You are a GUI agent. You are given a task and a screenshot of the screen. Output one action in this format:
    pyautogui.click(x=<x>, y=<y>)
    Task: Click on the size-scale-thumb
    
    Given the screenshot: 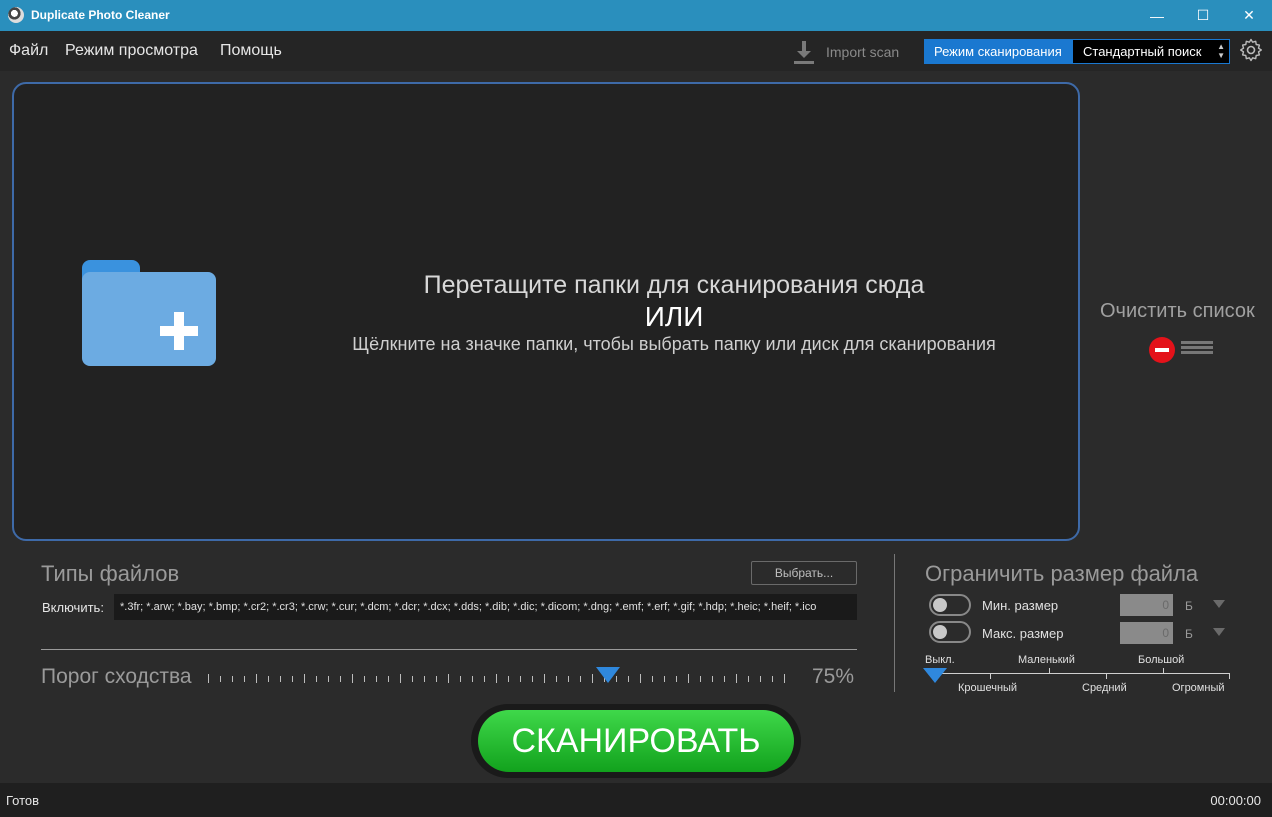 What is the action you would take?
    pyautogui.click(x=935, y=675)
    